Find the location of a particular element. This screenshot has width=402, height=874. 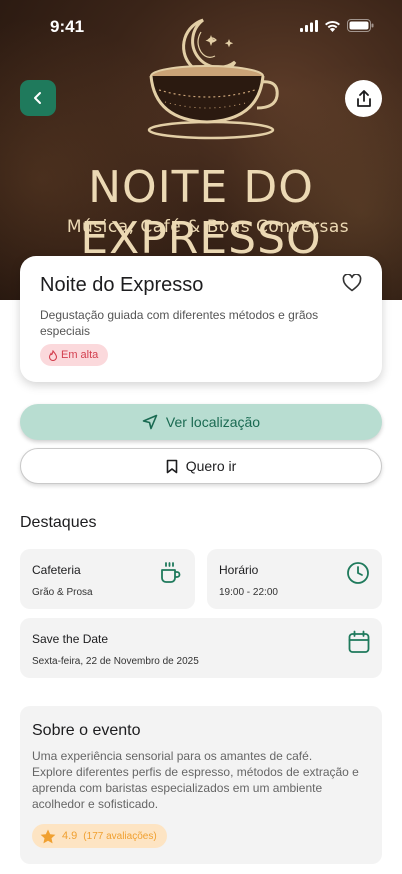

view-location-button: Ver localização is located at coordinates (201, 422).